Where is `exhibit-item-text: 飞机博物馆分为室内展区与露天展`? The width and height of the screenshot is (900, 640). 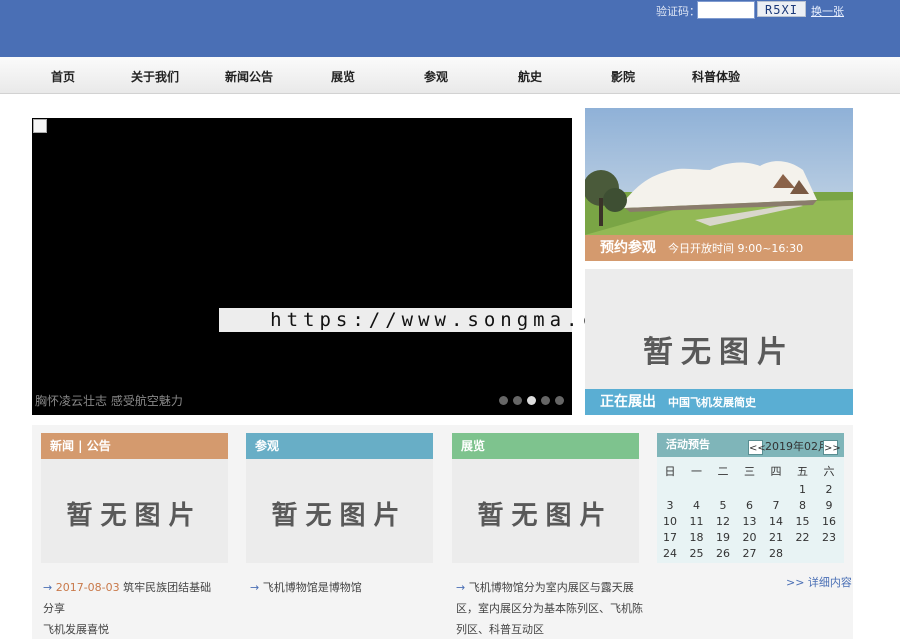 exhibit-item-text: 飞机博物馆分为室内展区与露天展 is located at coordinates (551, 587).